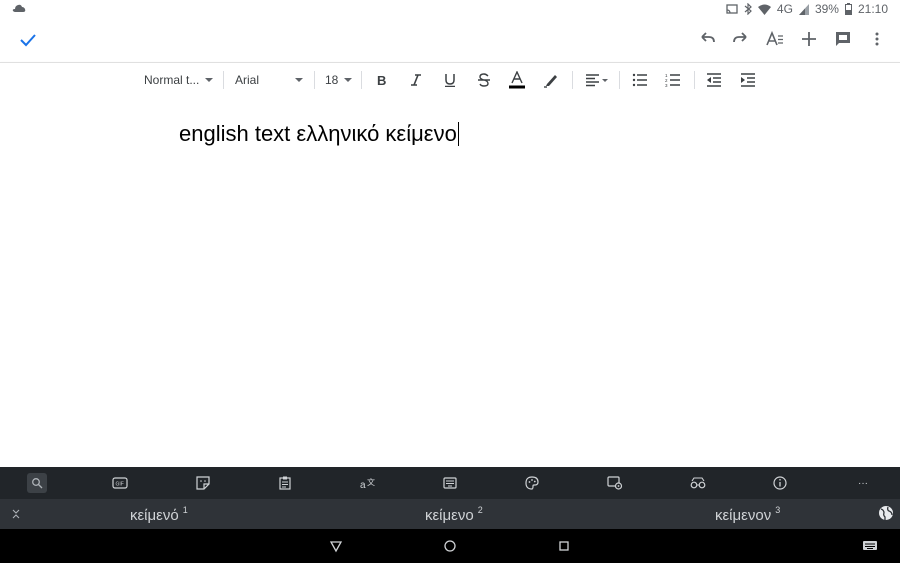  I want to click on italic-button, so click(416, 80).